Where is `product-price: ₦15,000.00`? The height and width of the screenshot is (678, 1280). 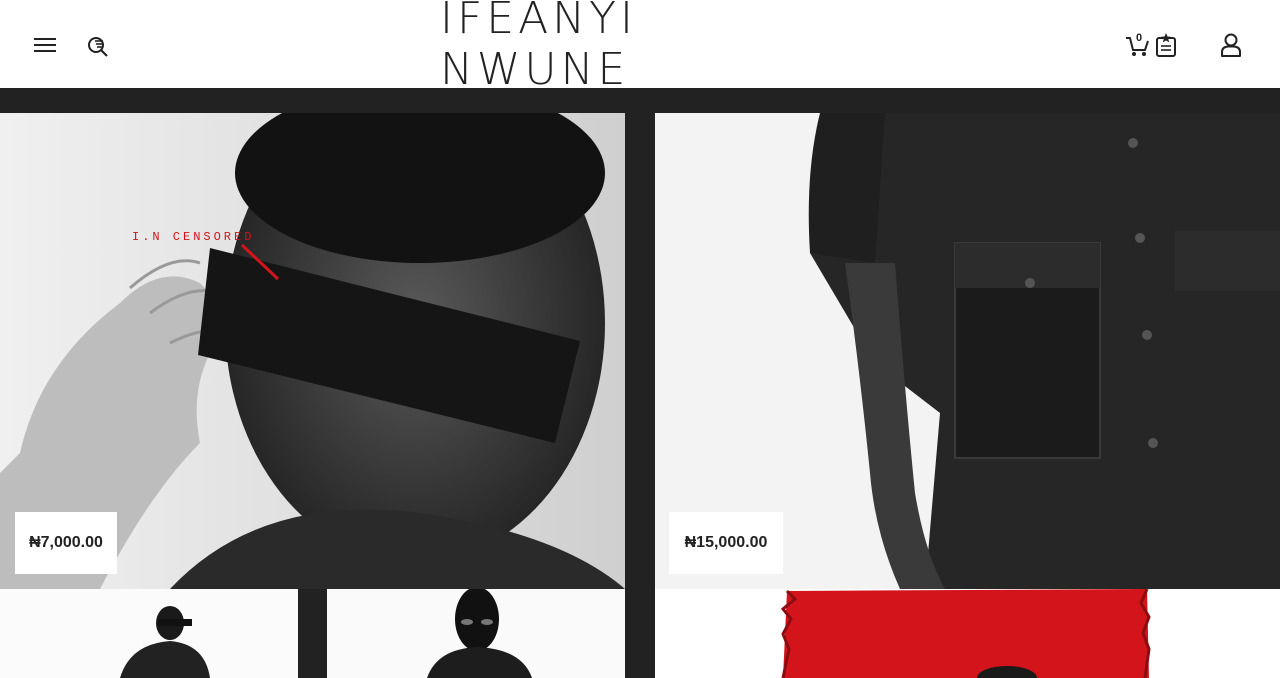 product-price: ₦15,000.00 is located at coordinates (726, 543).